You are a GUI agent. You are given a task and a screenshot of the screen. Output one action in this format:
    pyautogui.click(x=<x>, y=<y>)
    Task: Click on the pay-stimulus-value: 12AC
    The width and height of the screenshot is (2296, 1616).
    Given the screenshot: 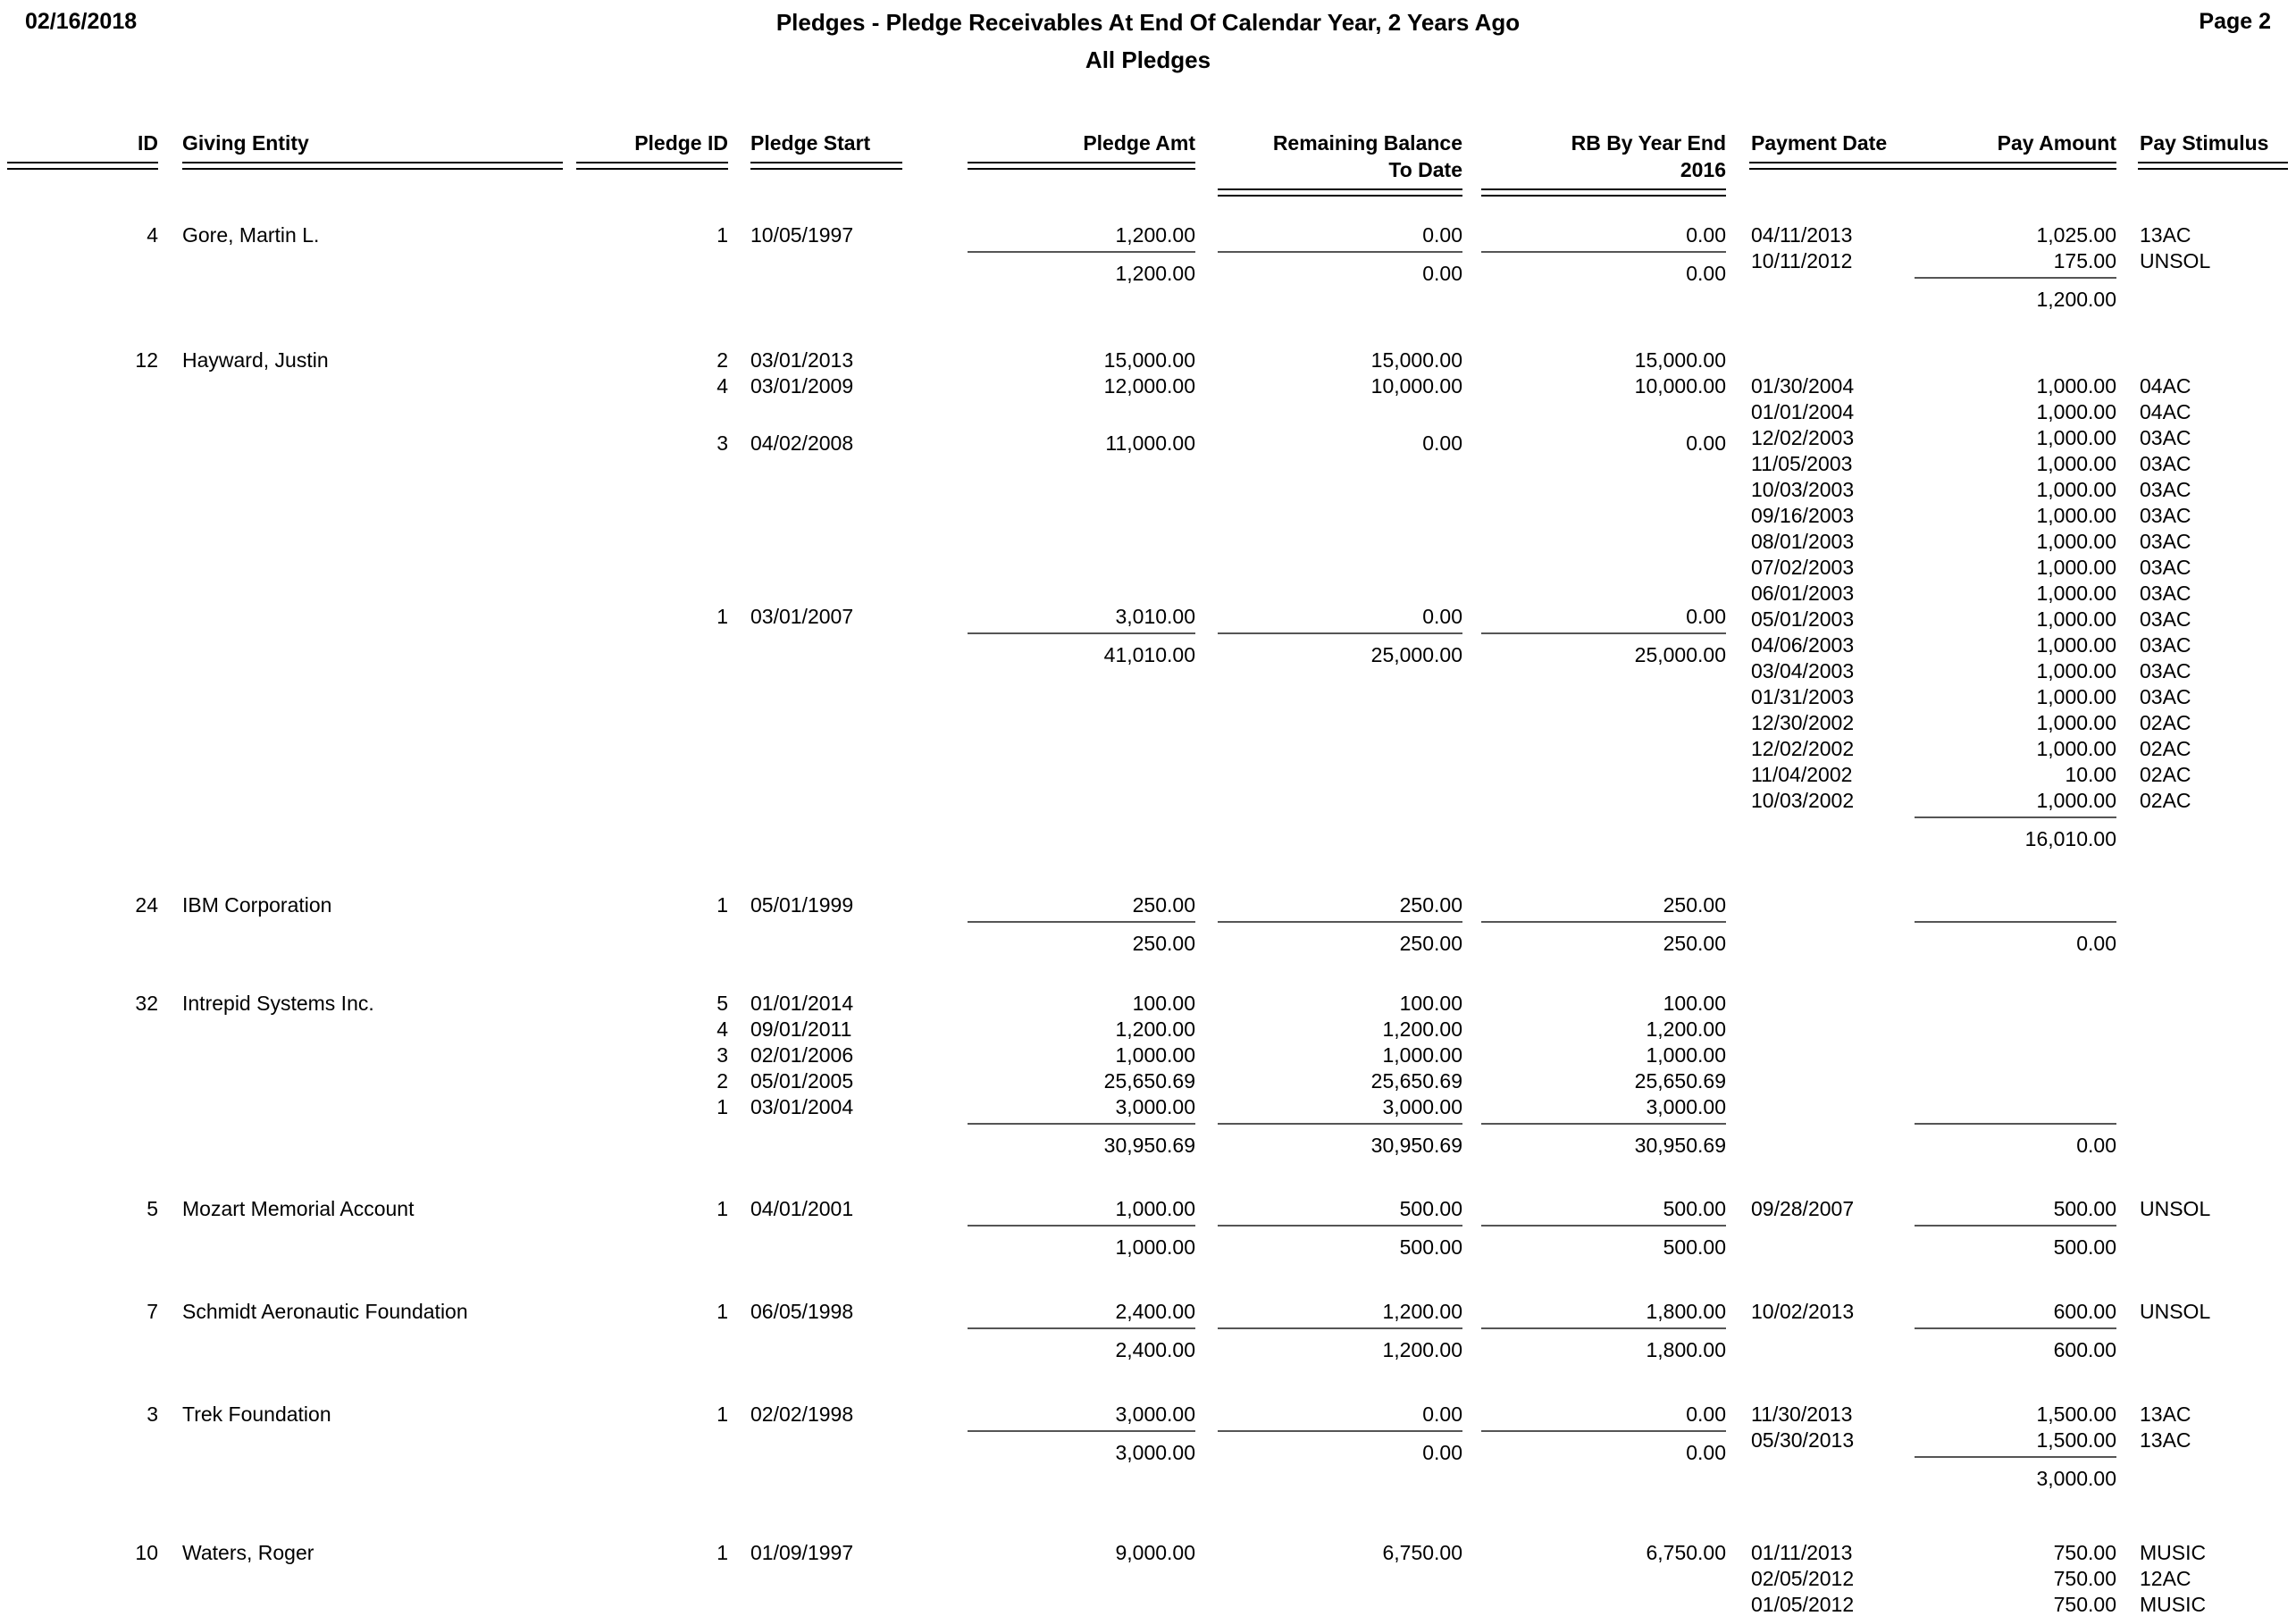 What is the action you would take?
    pyautogui.click(x=2165, y=1579)
    